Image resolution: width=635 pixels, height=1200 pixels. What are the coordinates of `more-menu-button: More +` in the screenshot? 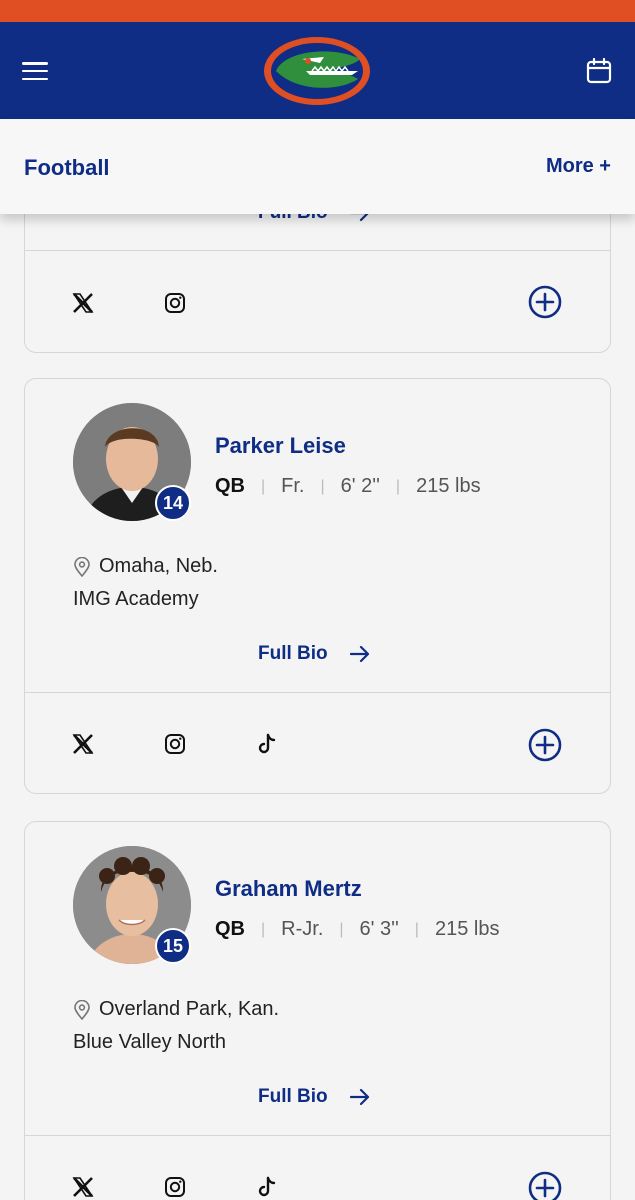 It's located at (578, 166).